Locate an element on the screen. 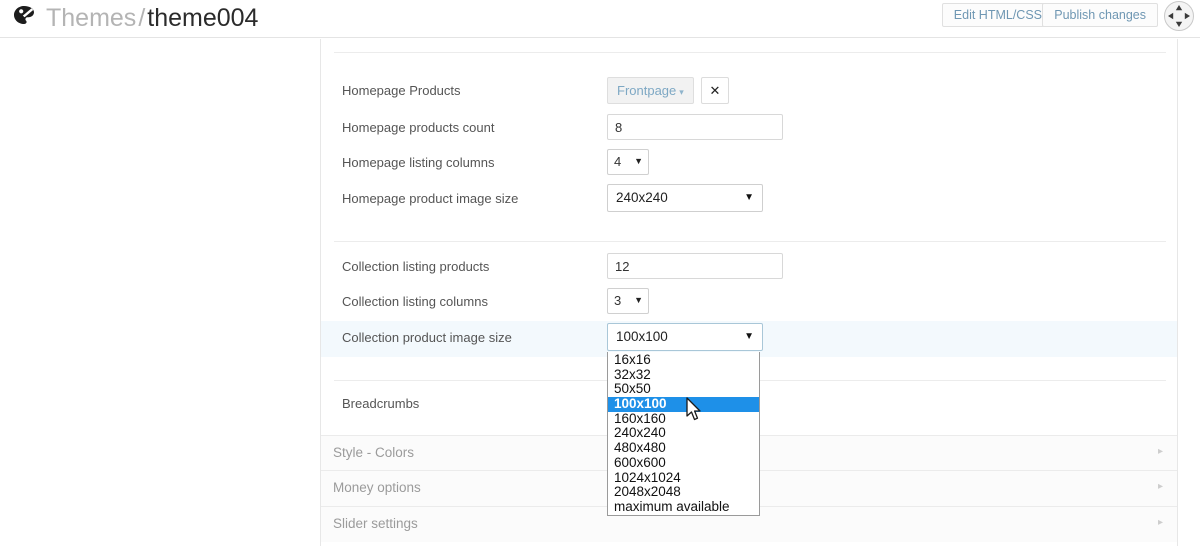 The image size is (1200, 546). section-divider-middle is located at coordinates (750, 241).